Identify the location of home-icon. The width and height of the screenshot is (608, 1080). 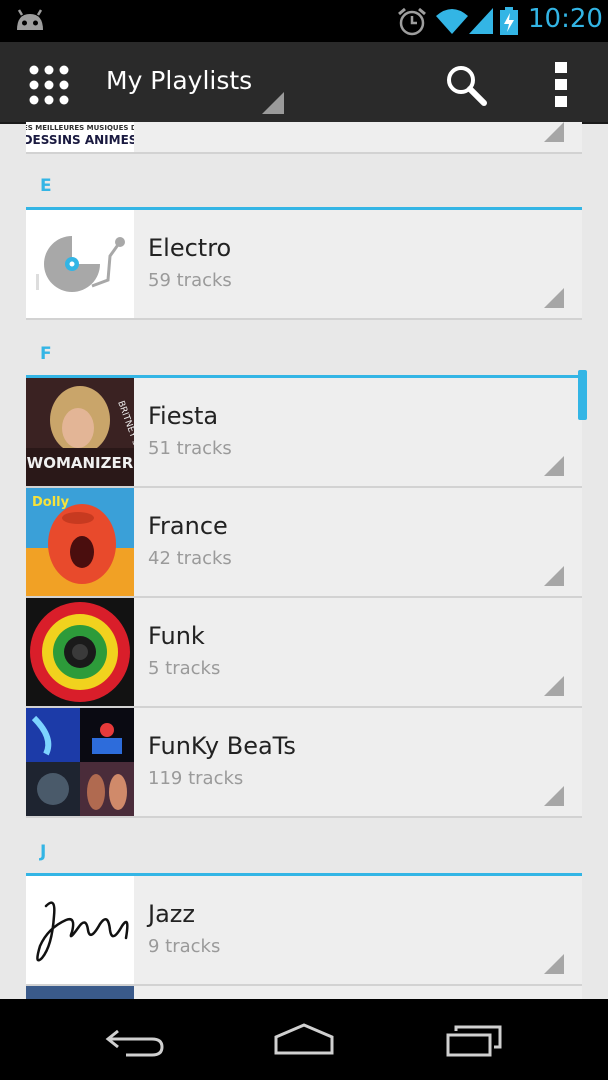
(304, 1039).